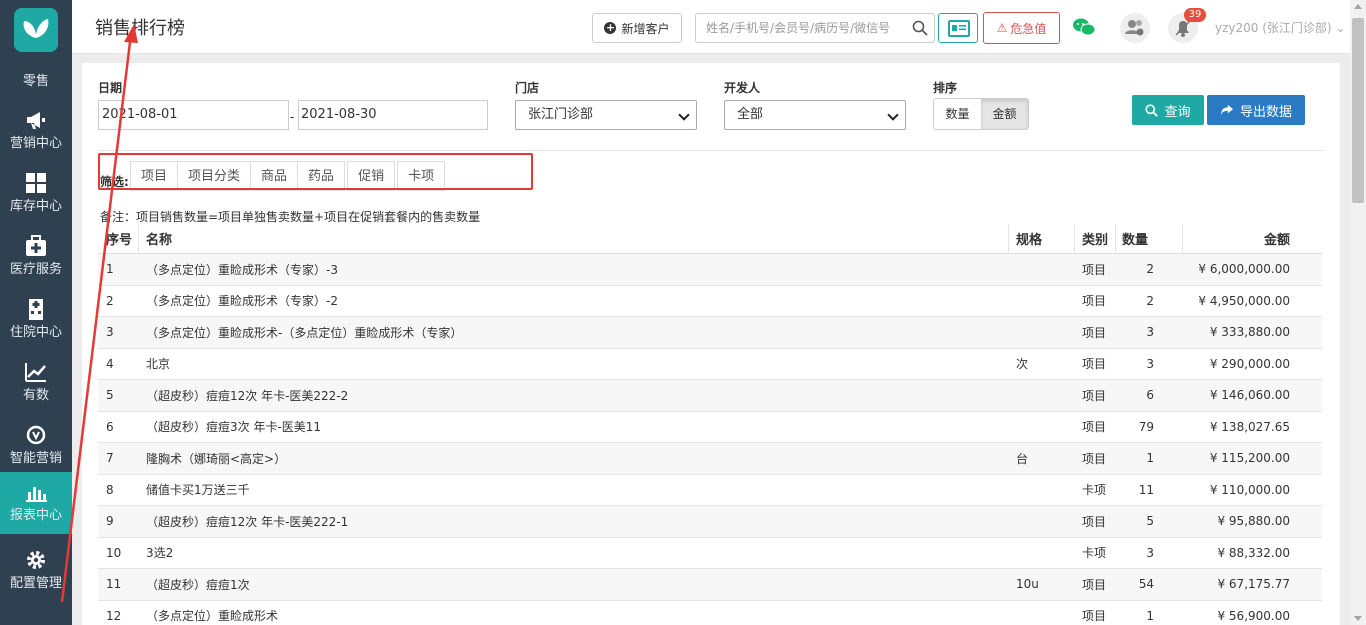 This screenshot has width=1366, height=625. What do you see at coordinates (561, 114) in the screenshot?
I see `store-select-value: 张江门诊部` at bounding box center [561, 114].